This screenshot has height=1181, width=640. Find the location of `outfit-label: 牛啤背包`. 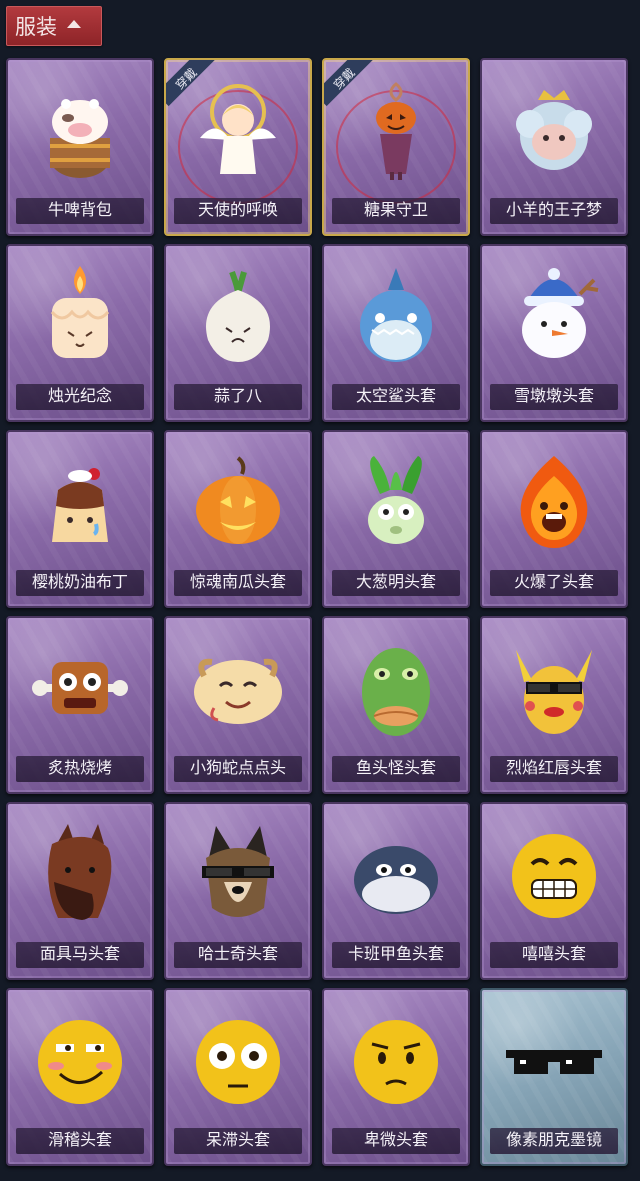

outfit-label: 牛啤背包 is located at coordinates (80, 211).